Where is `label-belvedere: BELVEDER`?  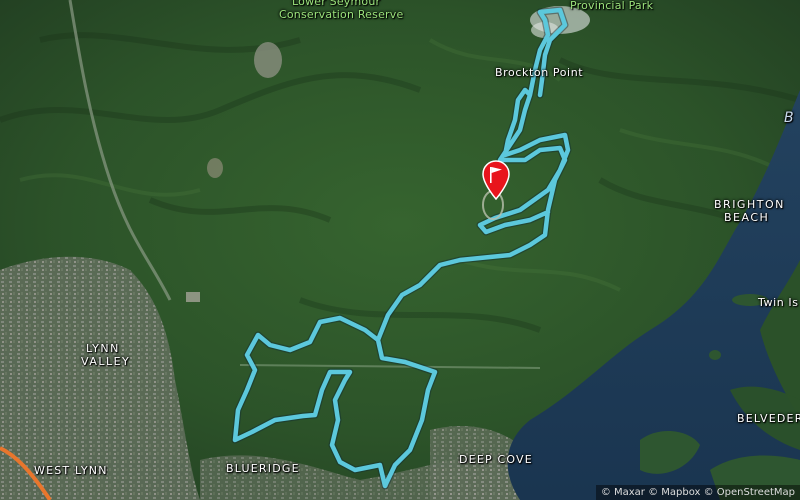 label-belvedere: BELVEDER is located at coordinates (768, 418).